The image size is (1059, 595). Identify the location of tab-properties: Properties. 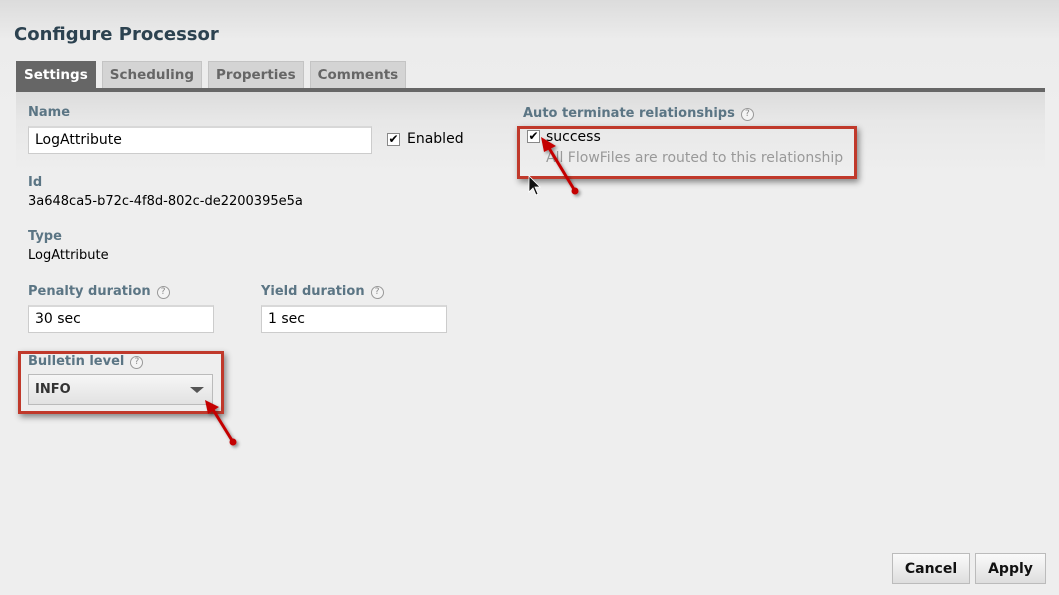
(256, 74).